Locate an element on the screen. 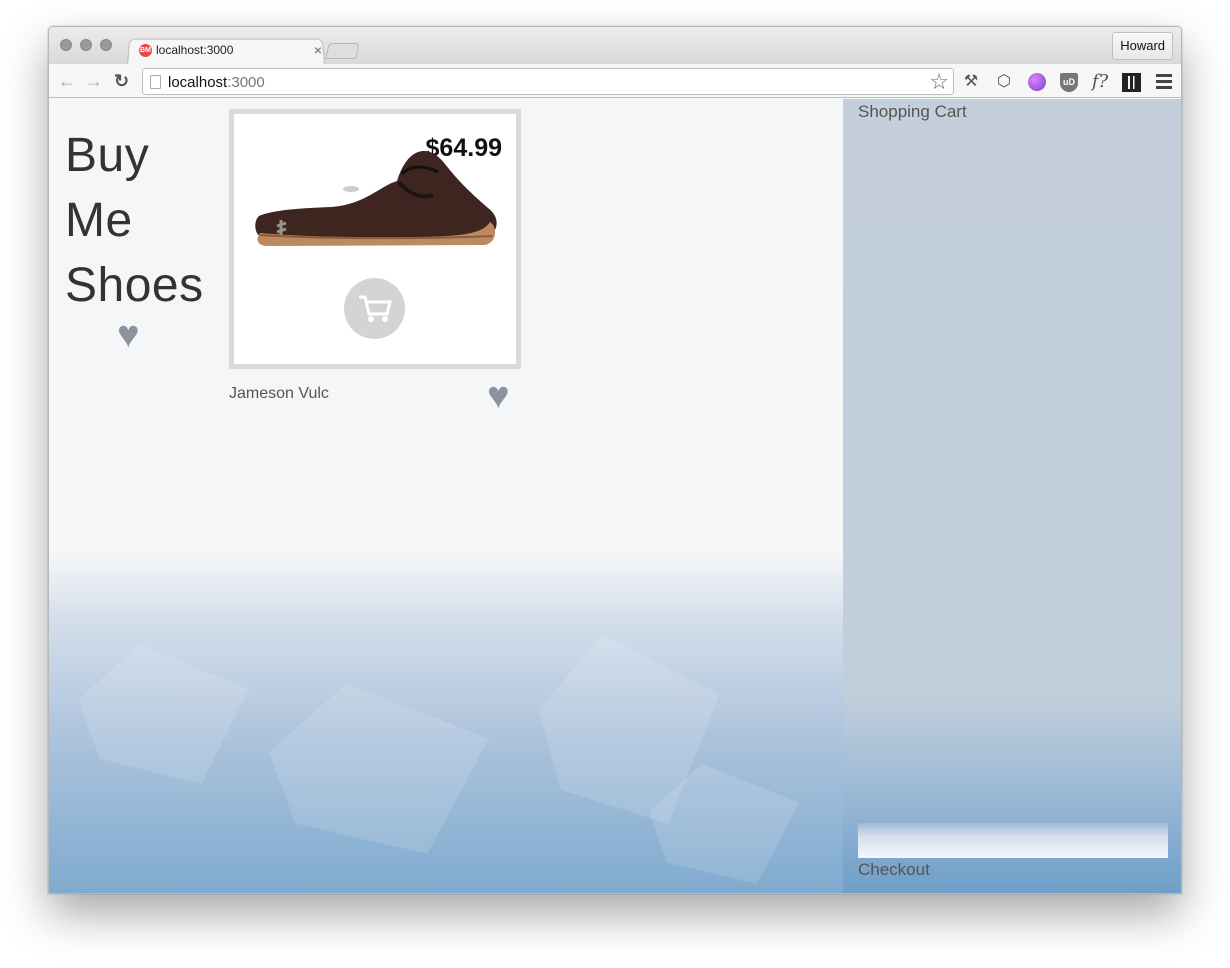 This screenshot has width=1230, height=968. minimize-window-icon is located at coordinates (86, 45).